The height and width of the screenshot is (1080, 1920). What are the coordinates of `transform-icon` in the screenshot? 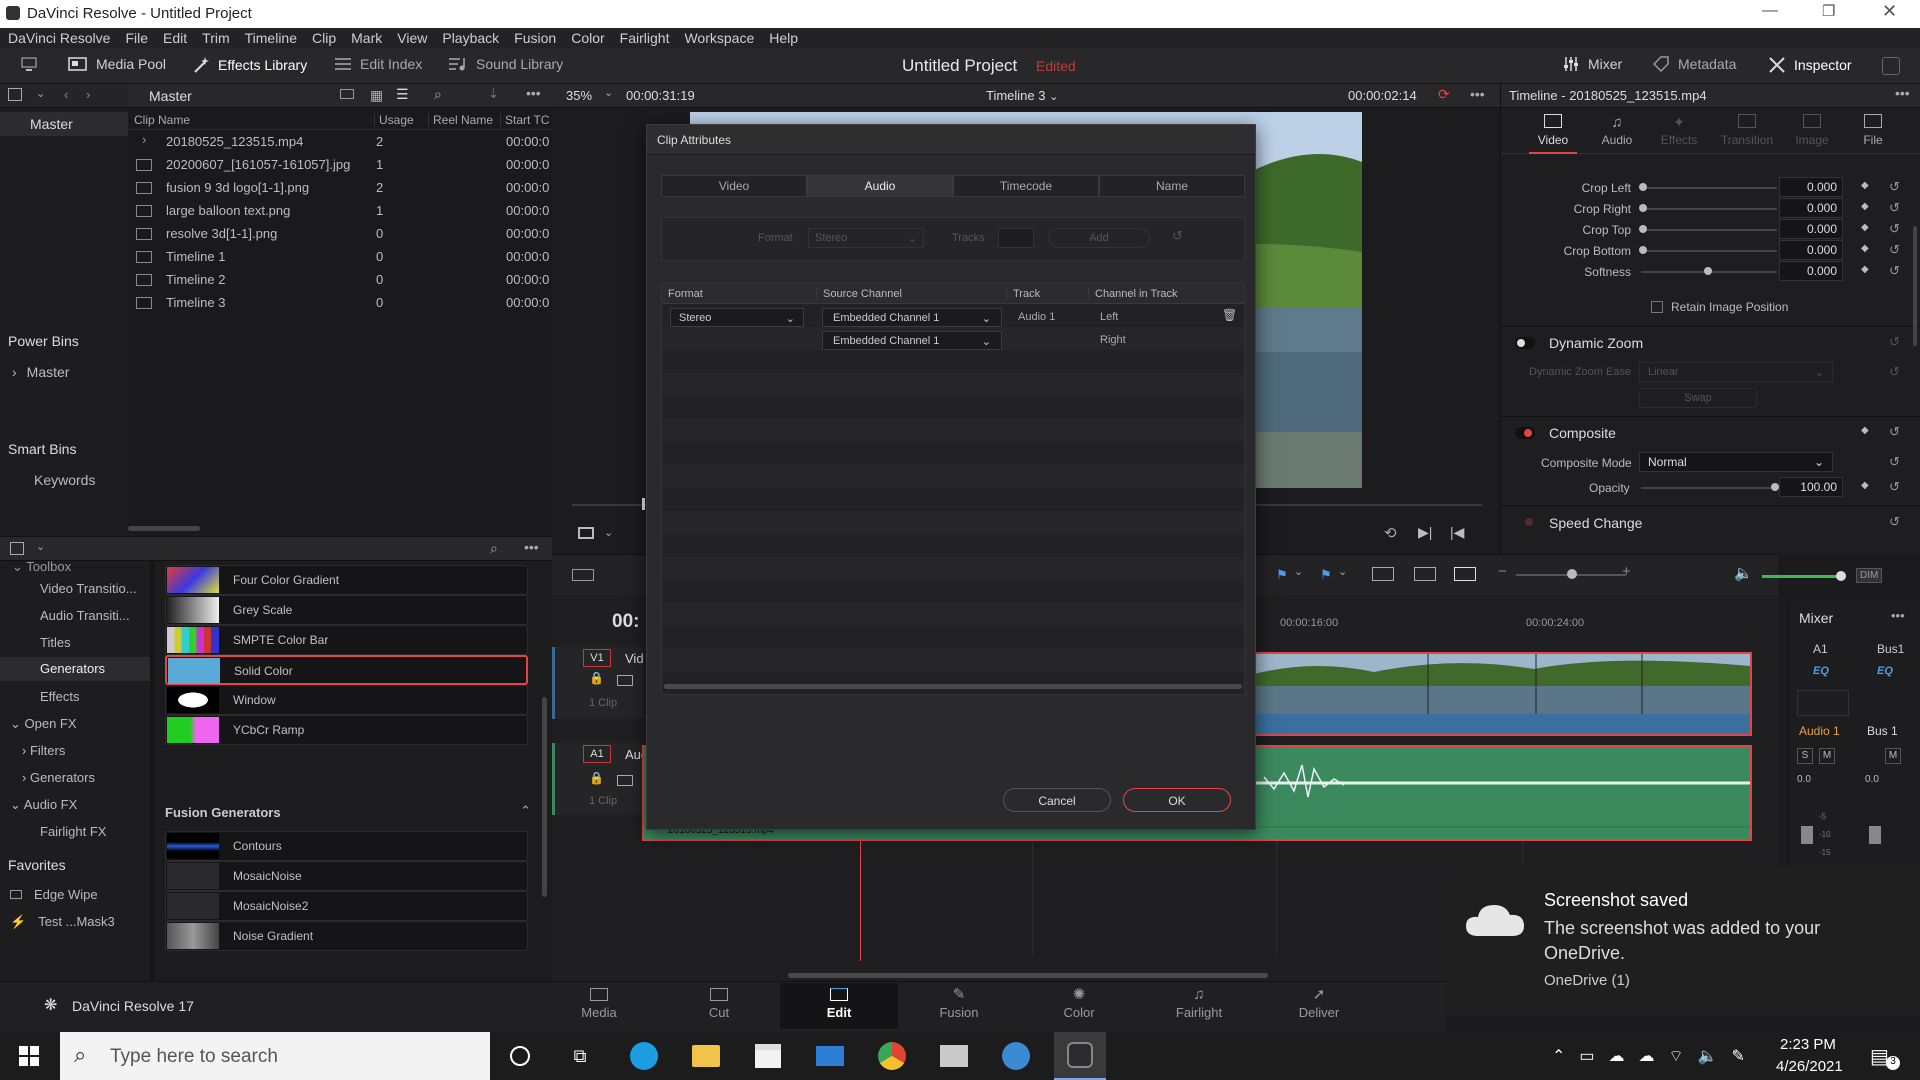 It's located at (586, 533).